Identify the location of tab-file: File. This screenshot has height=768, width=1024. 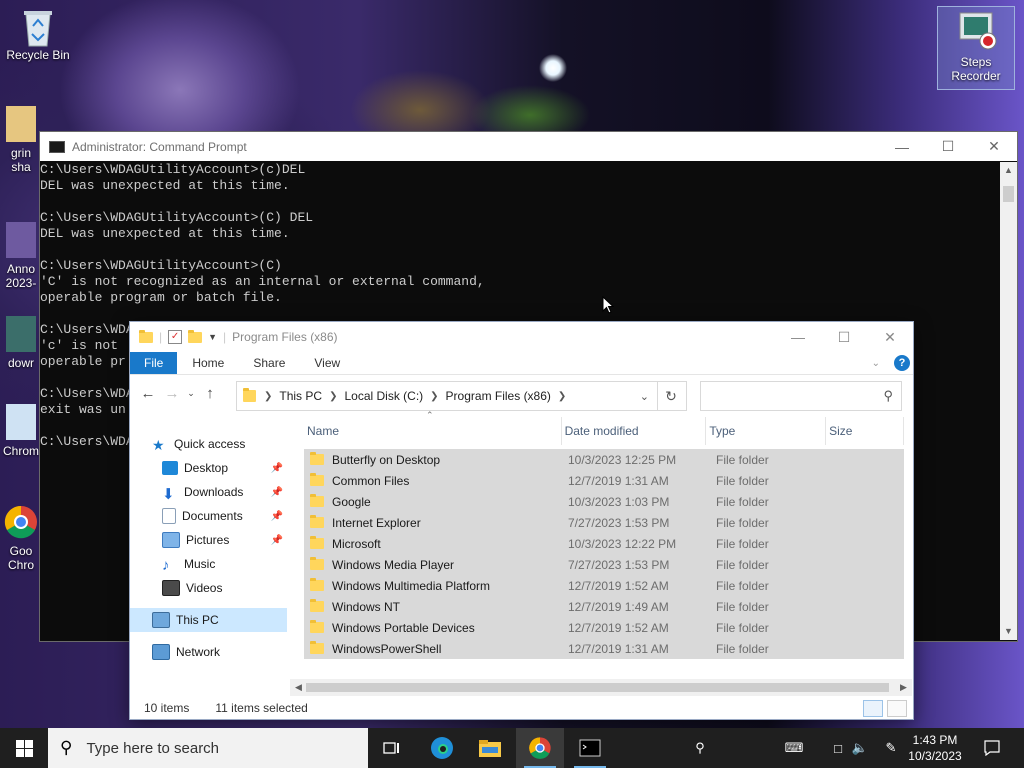
(154, 363).